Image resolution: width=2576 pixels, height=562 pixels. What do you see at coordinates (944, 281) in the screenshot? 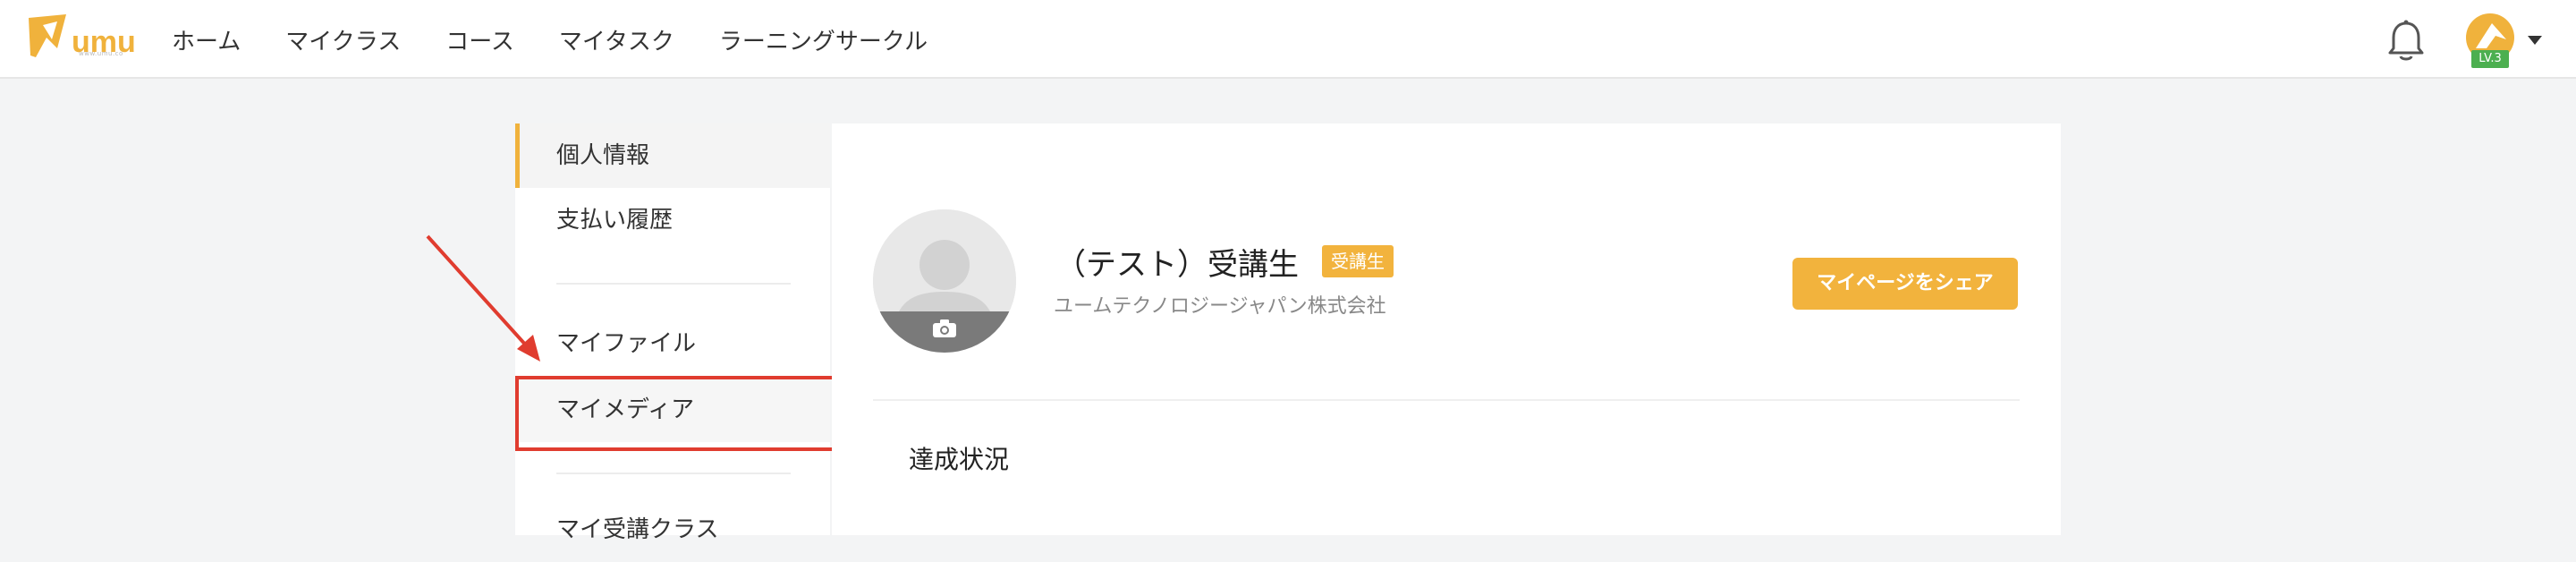
I see `profile-avatar` at bounding box center [944, 281].